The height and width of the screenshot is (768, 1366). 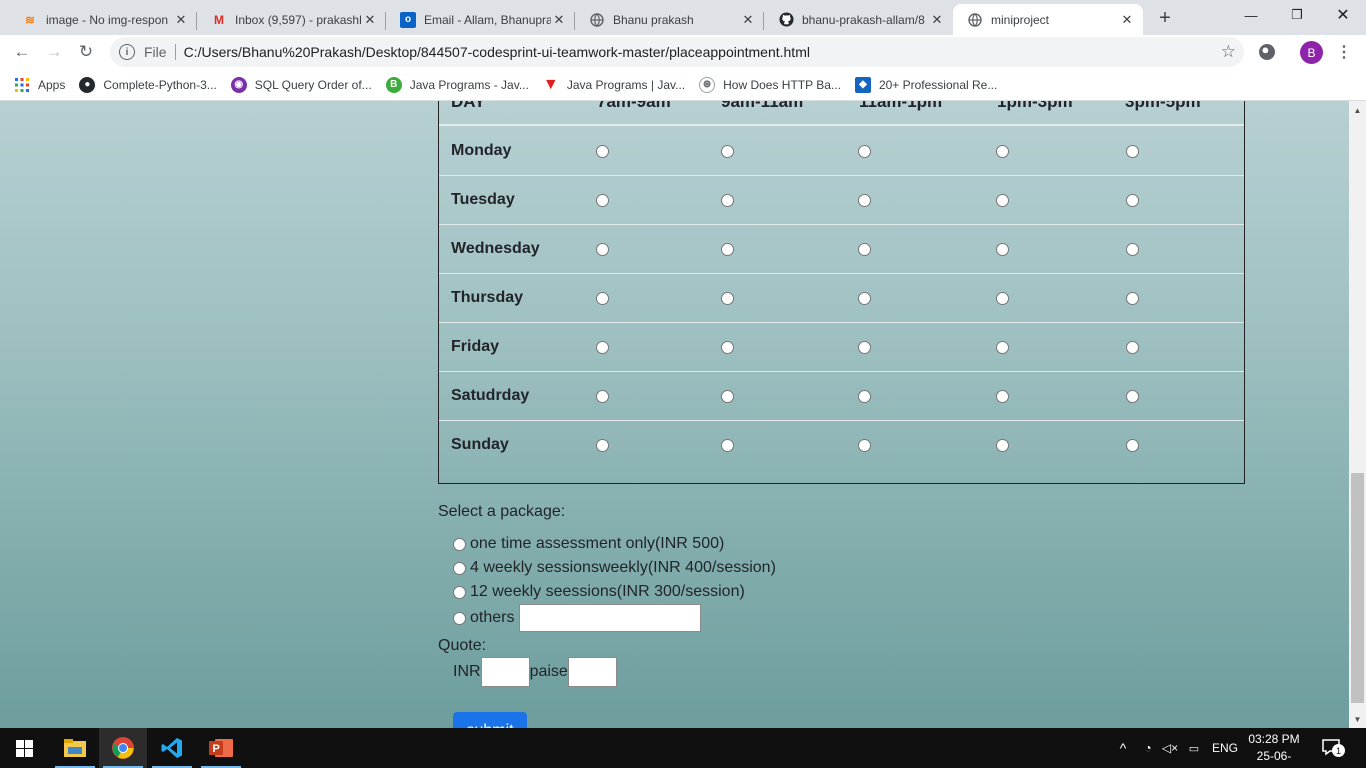 I want to click on package-option-12-weekly: 12 weekly seessions(INR 300/session), so click(x=599, y=592).